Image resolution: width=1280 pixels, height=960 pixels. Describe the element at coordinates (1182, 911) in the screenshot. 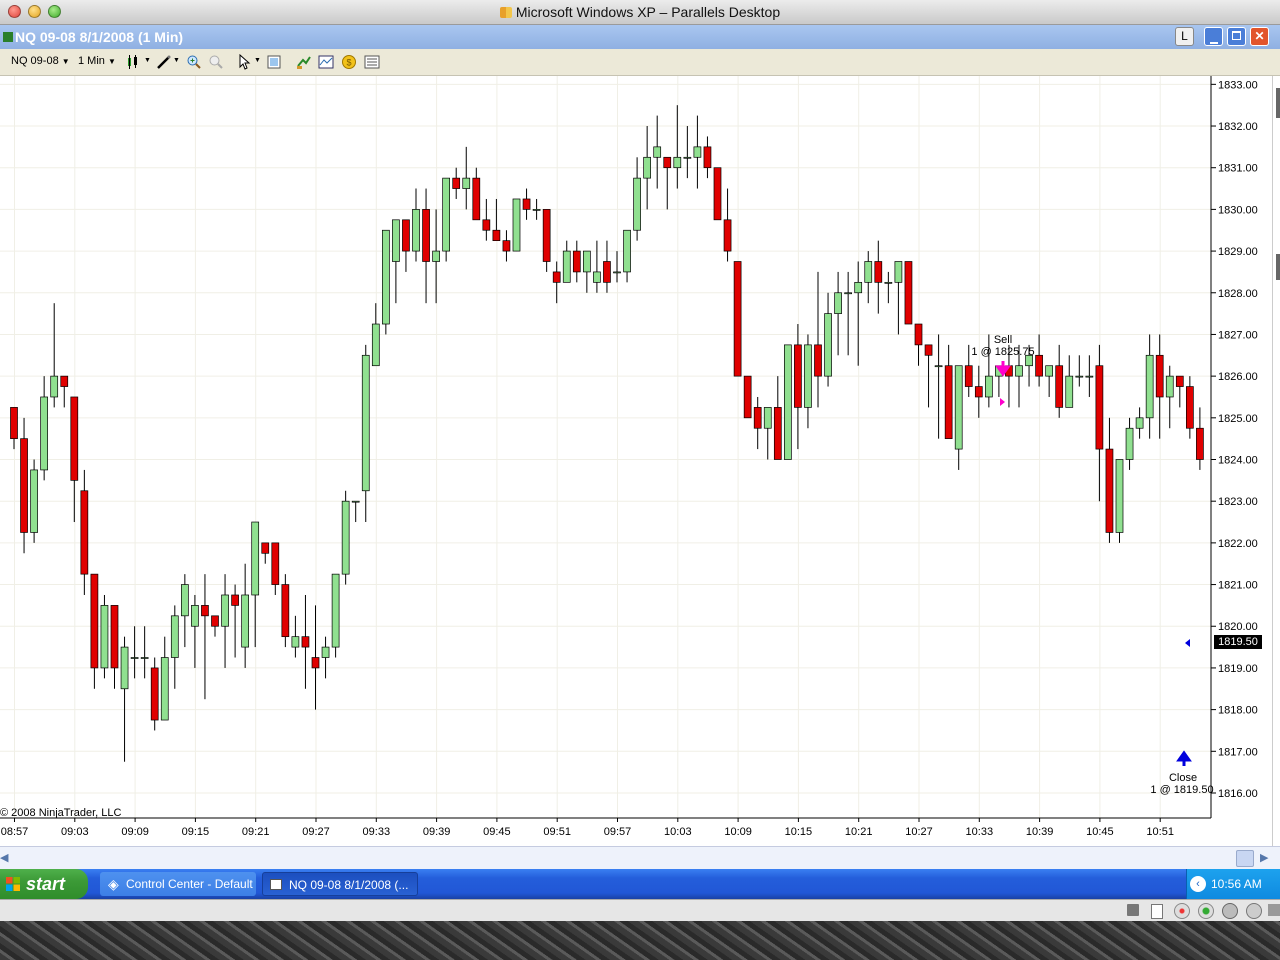

I see `cd-icon` at that location.